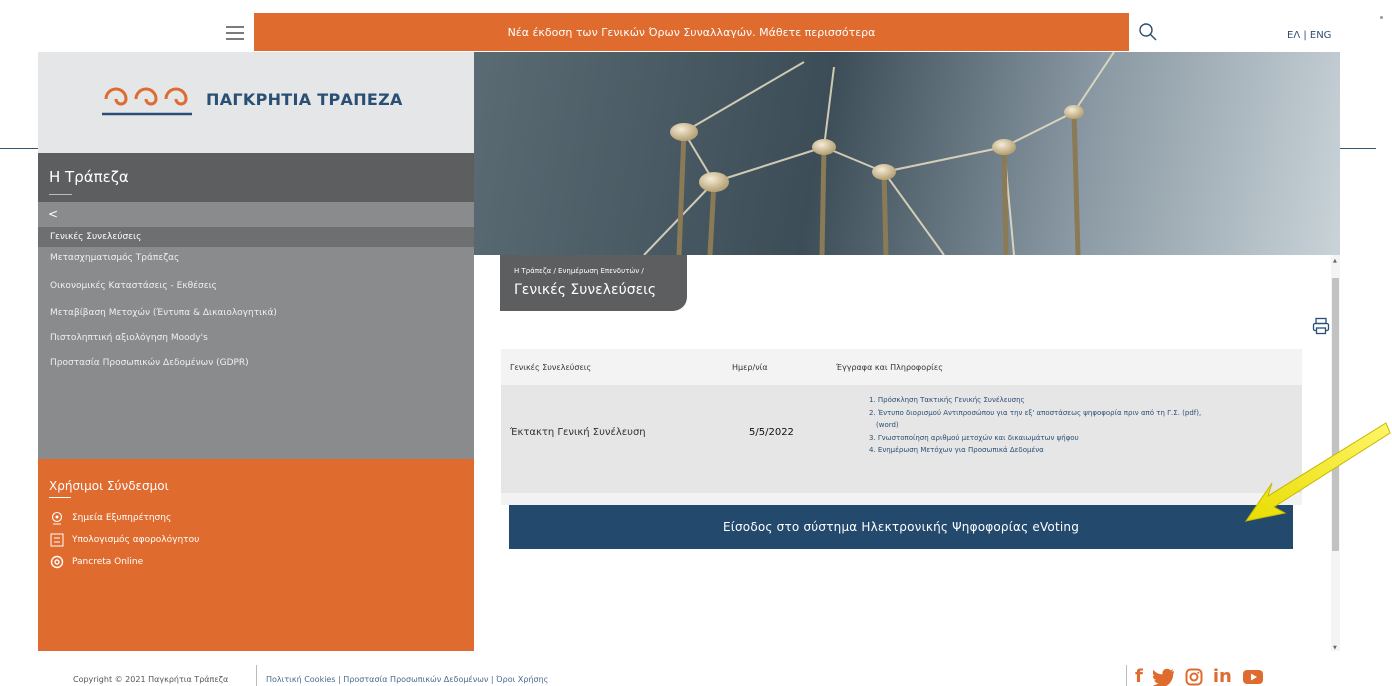 This screenshot has height=686, width=1392. What do you see at coordinates (89, 177) in the screenshot?
I see `sidebar-title: Η Τράπεζα` at bounding box center [89, 177].